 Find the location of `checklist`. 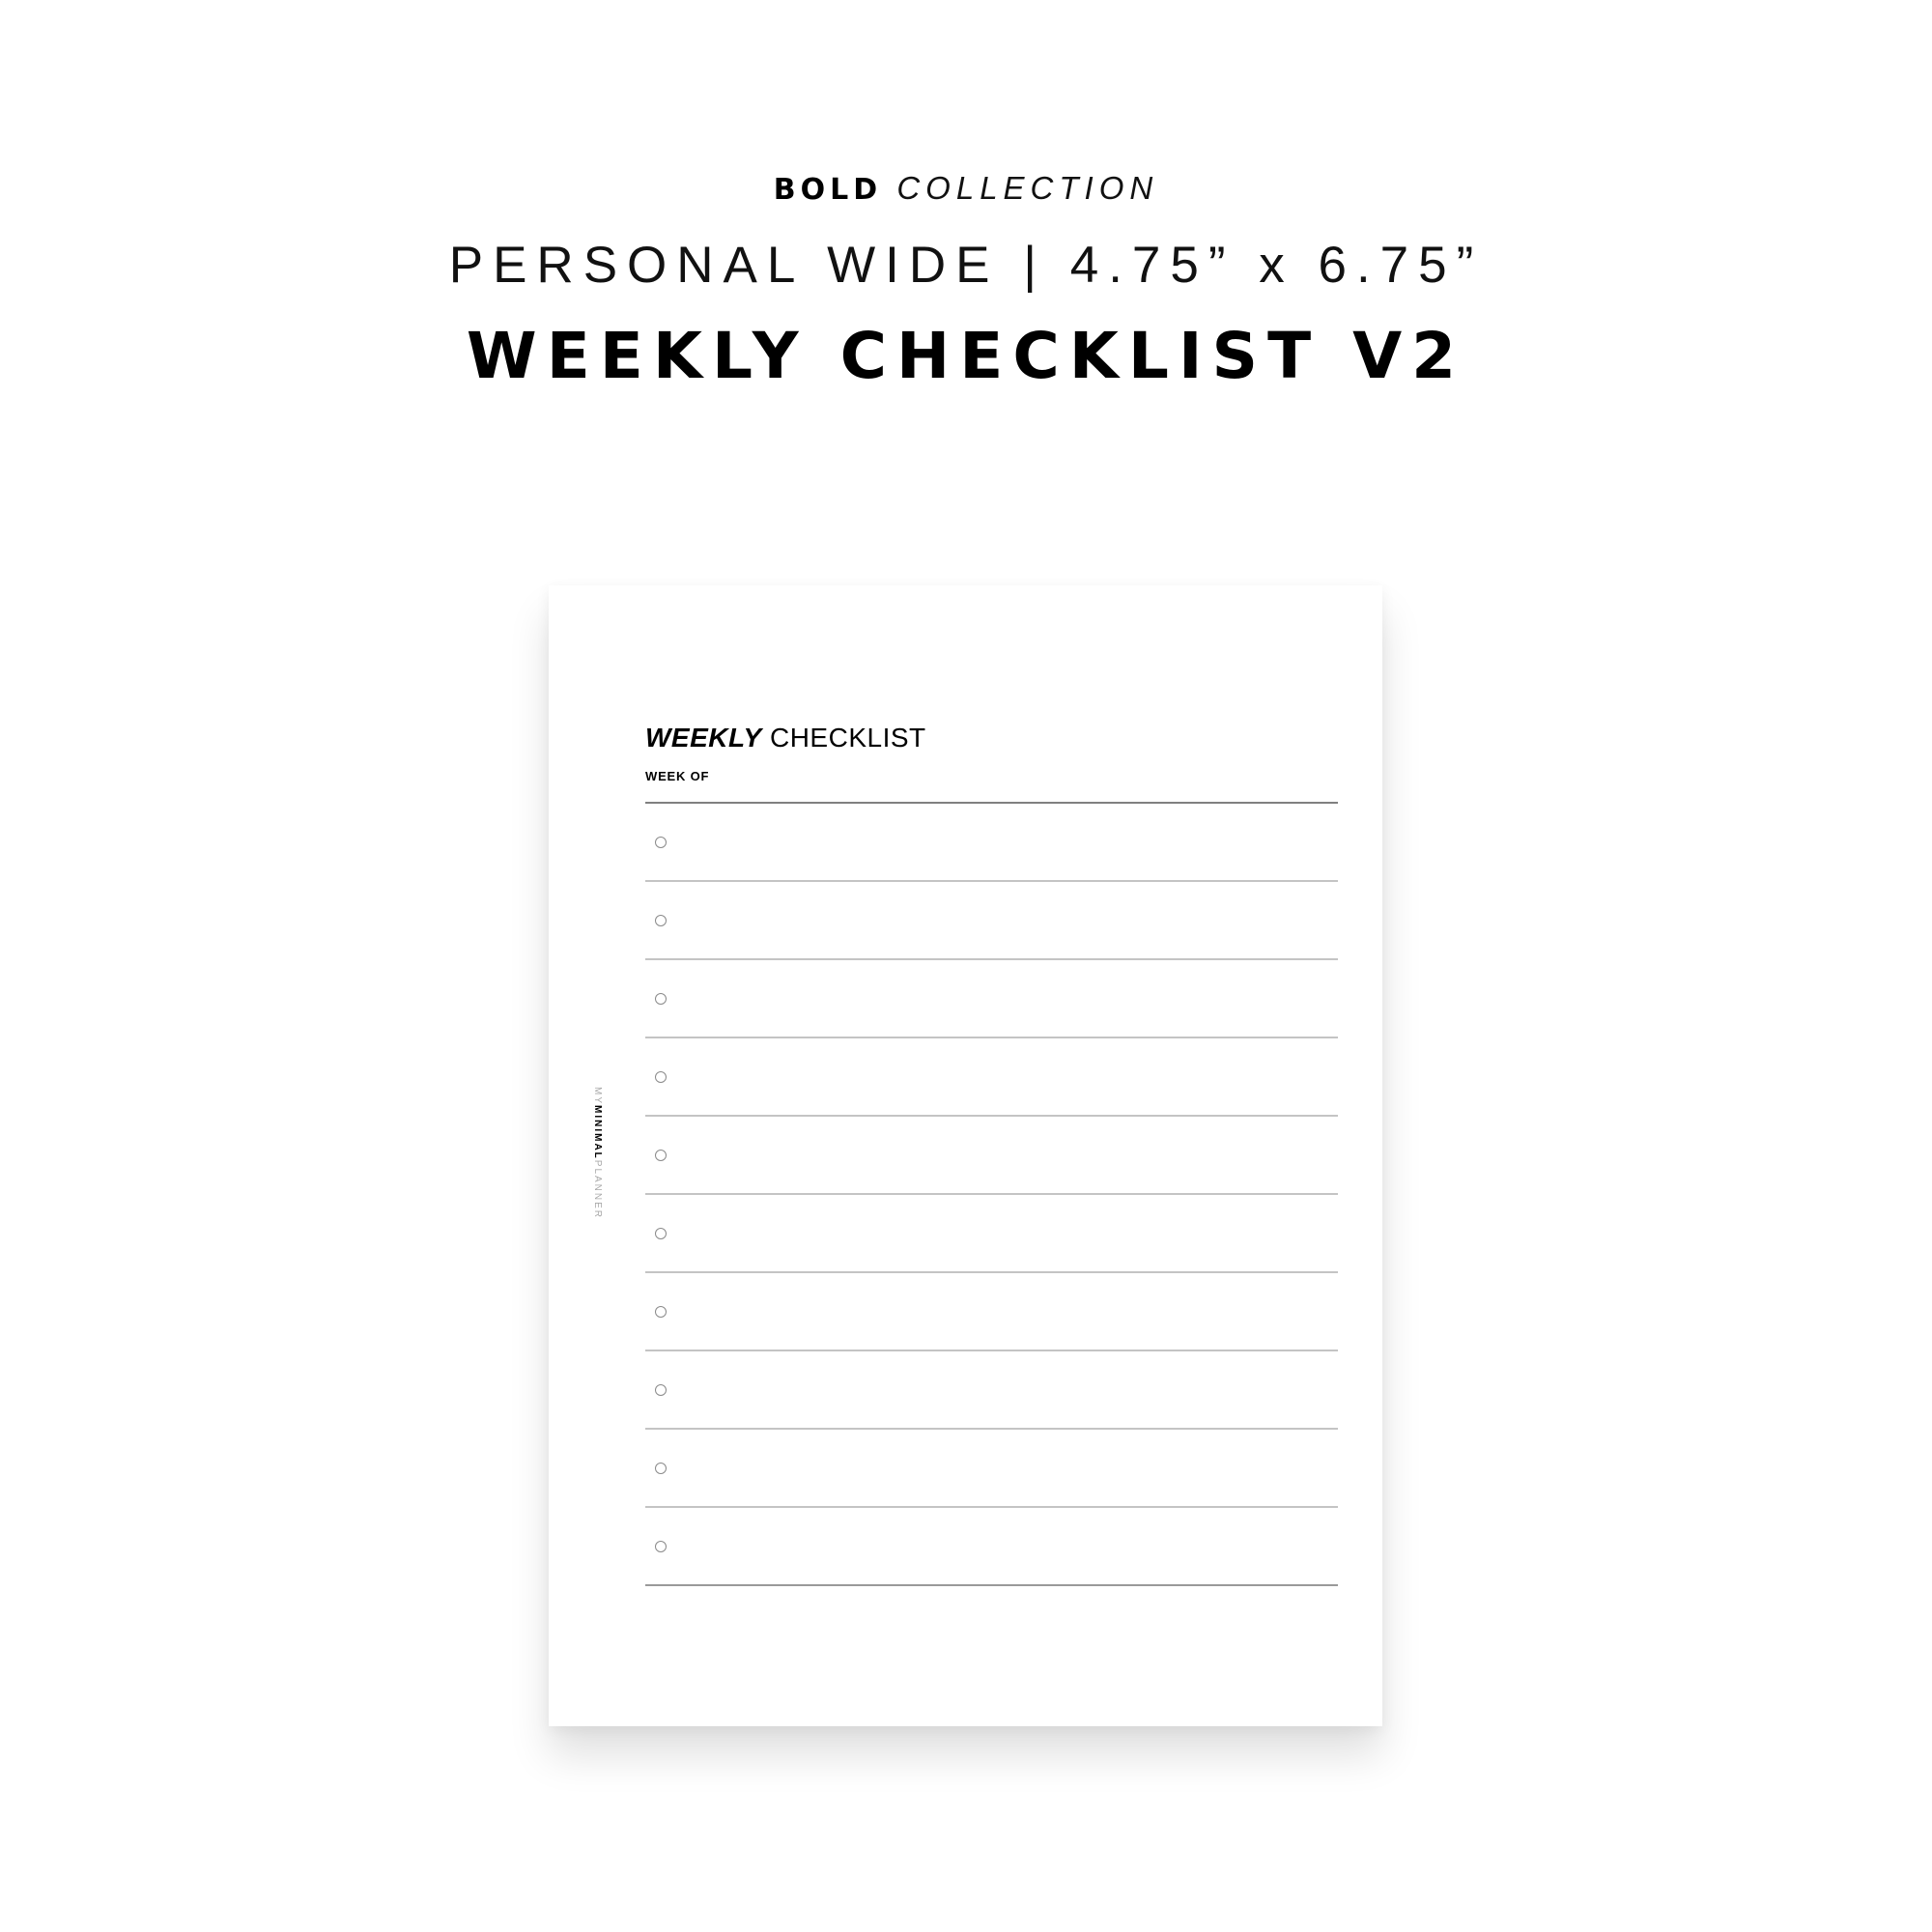

checklist is located at coordinates (992, 1194).